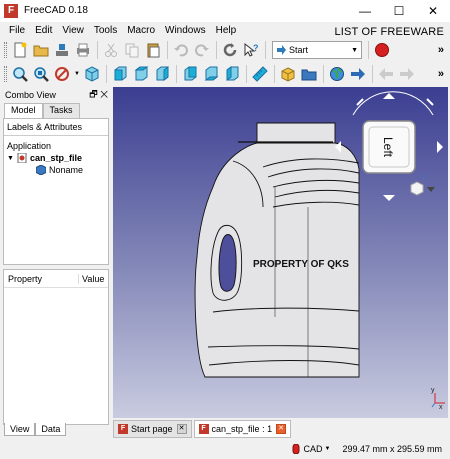 This screenshot has height=459, width=450. What do you see at coordinates (317, 50) in the screenshot?
I see `workbench-selector: Start ▼` at bounding box center [317, 50].